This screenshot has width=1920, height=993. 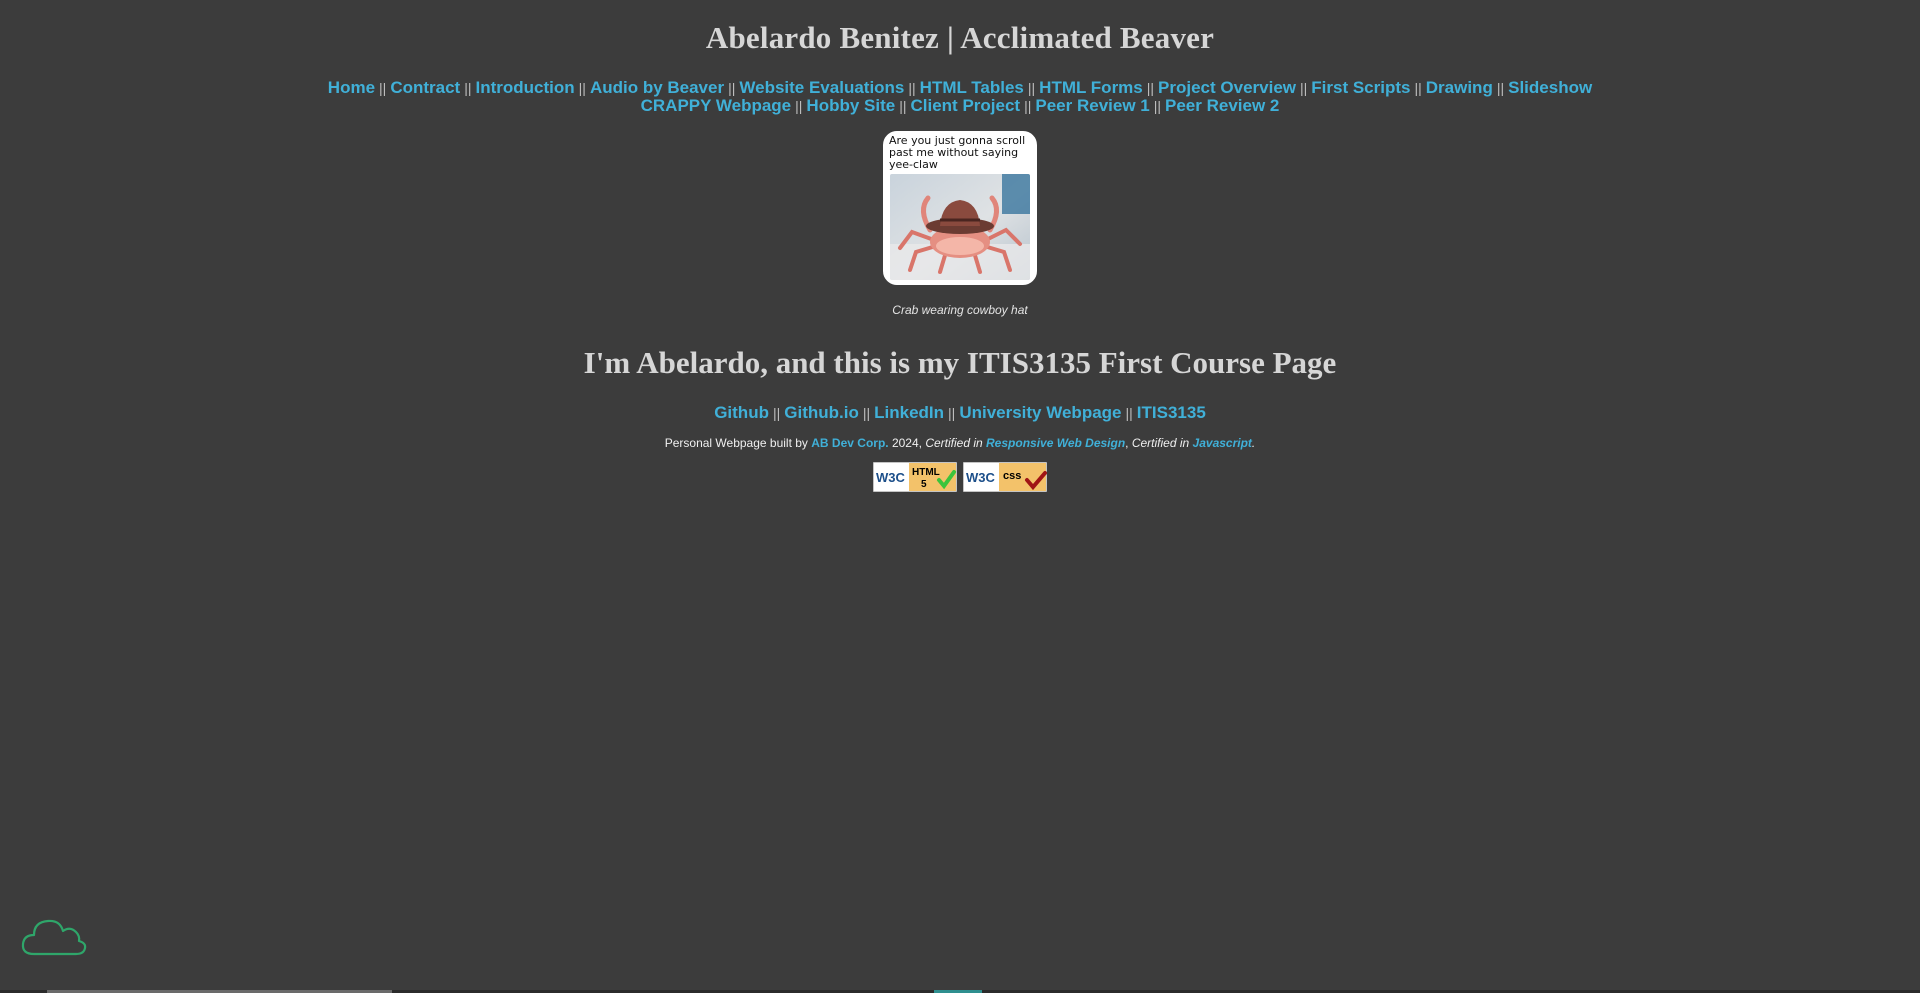 What do you see at coordinates (849, 443) in the screenshot?
I see `company-link: AB Dev Corp.` at bounding box center [849, 443].